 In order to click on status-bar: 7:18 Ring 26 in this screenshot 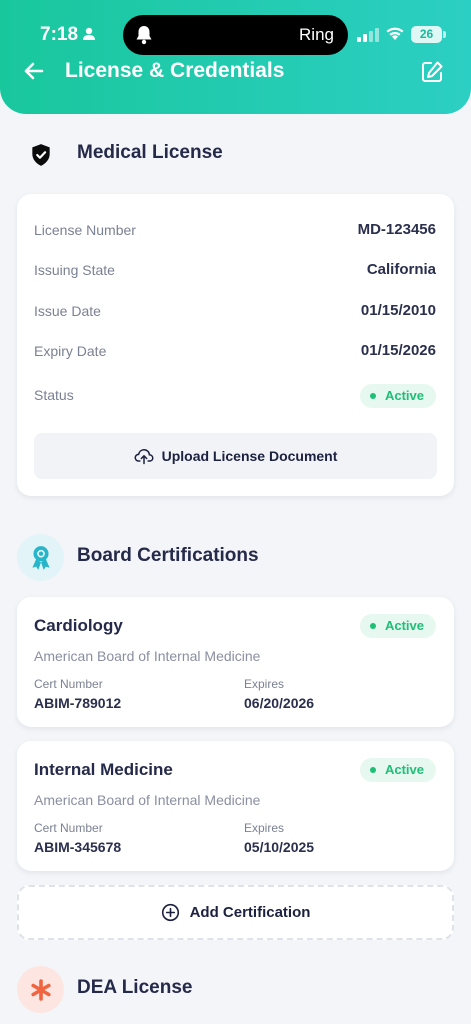, I will do `click(235, 34)`.